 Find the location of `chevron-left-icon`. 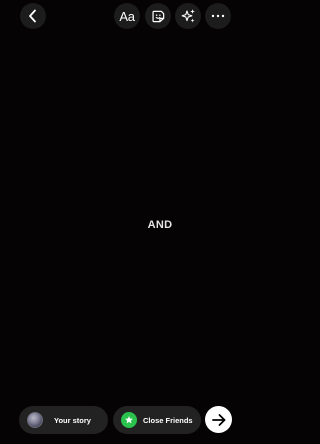

chevron-left-icon is located at coordinates (32, 16).